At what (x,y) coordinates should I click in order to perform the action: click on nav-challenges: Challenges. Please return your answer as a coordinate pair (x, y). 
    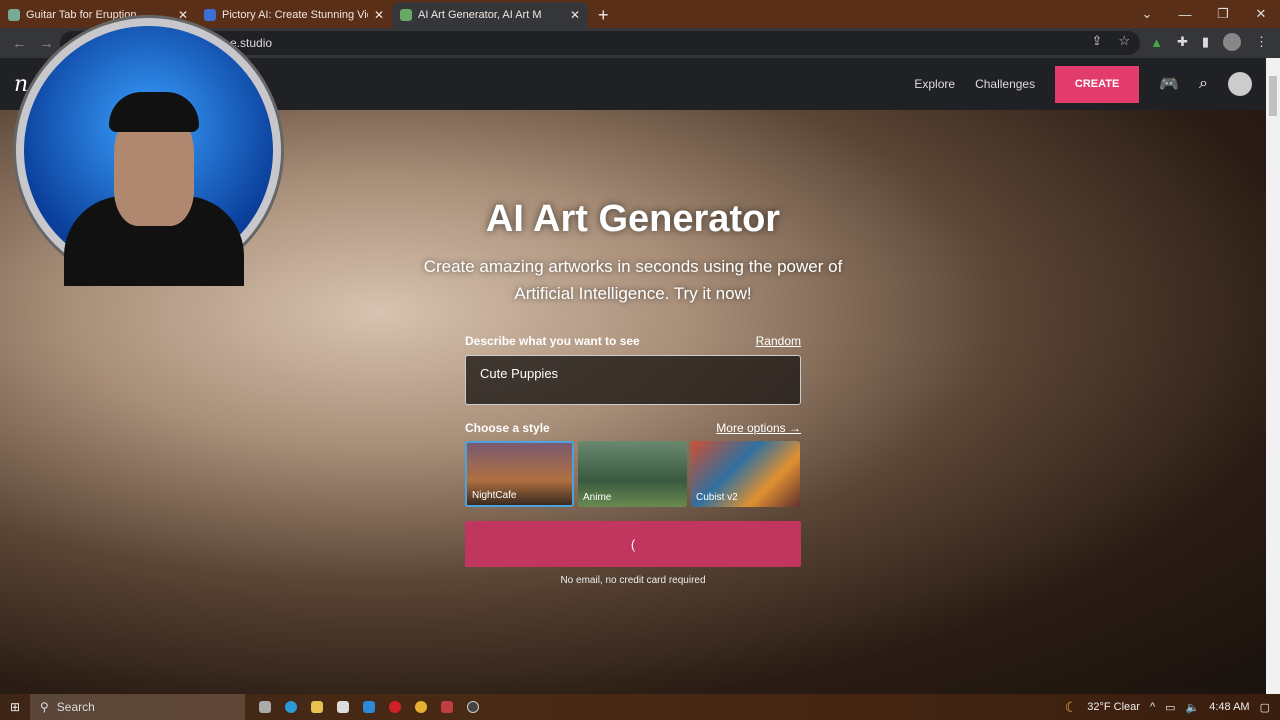
    Looking at the image, I should click on (1005, 84).